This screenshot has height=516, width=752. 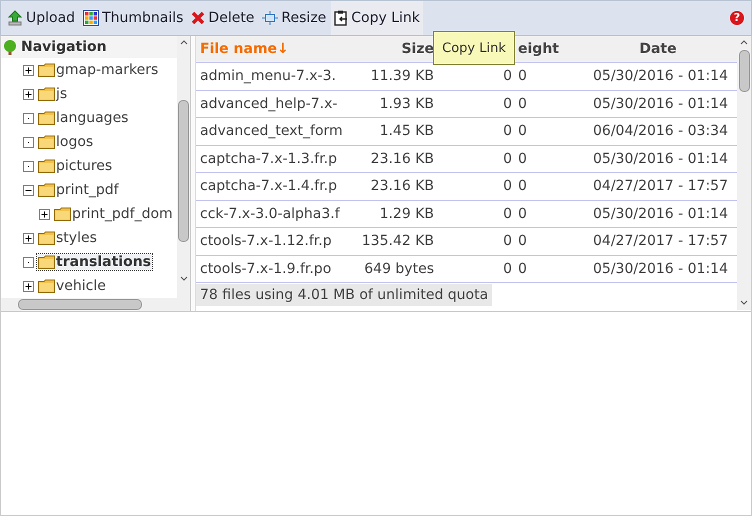 What do you see at coordinates (344, 295) in the screenshot?
I see `status-text: 78 files using 4.01 MB of unlimited quota` at bounding box center [344, 295].